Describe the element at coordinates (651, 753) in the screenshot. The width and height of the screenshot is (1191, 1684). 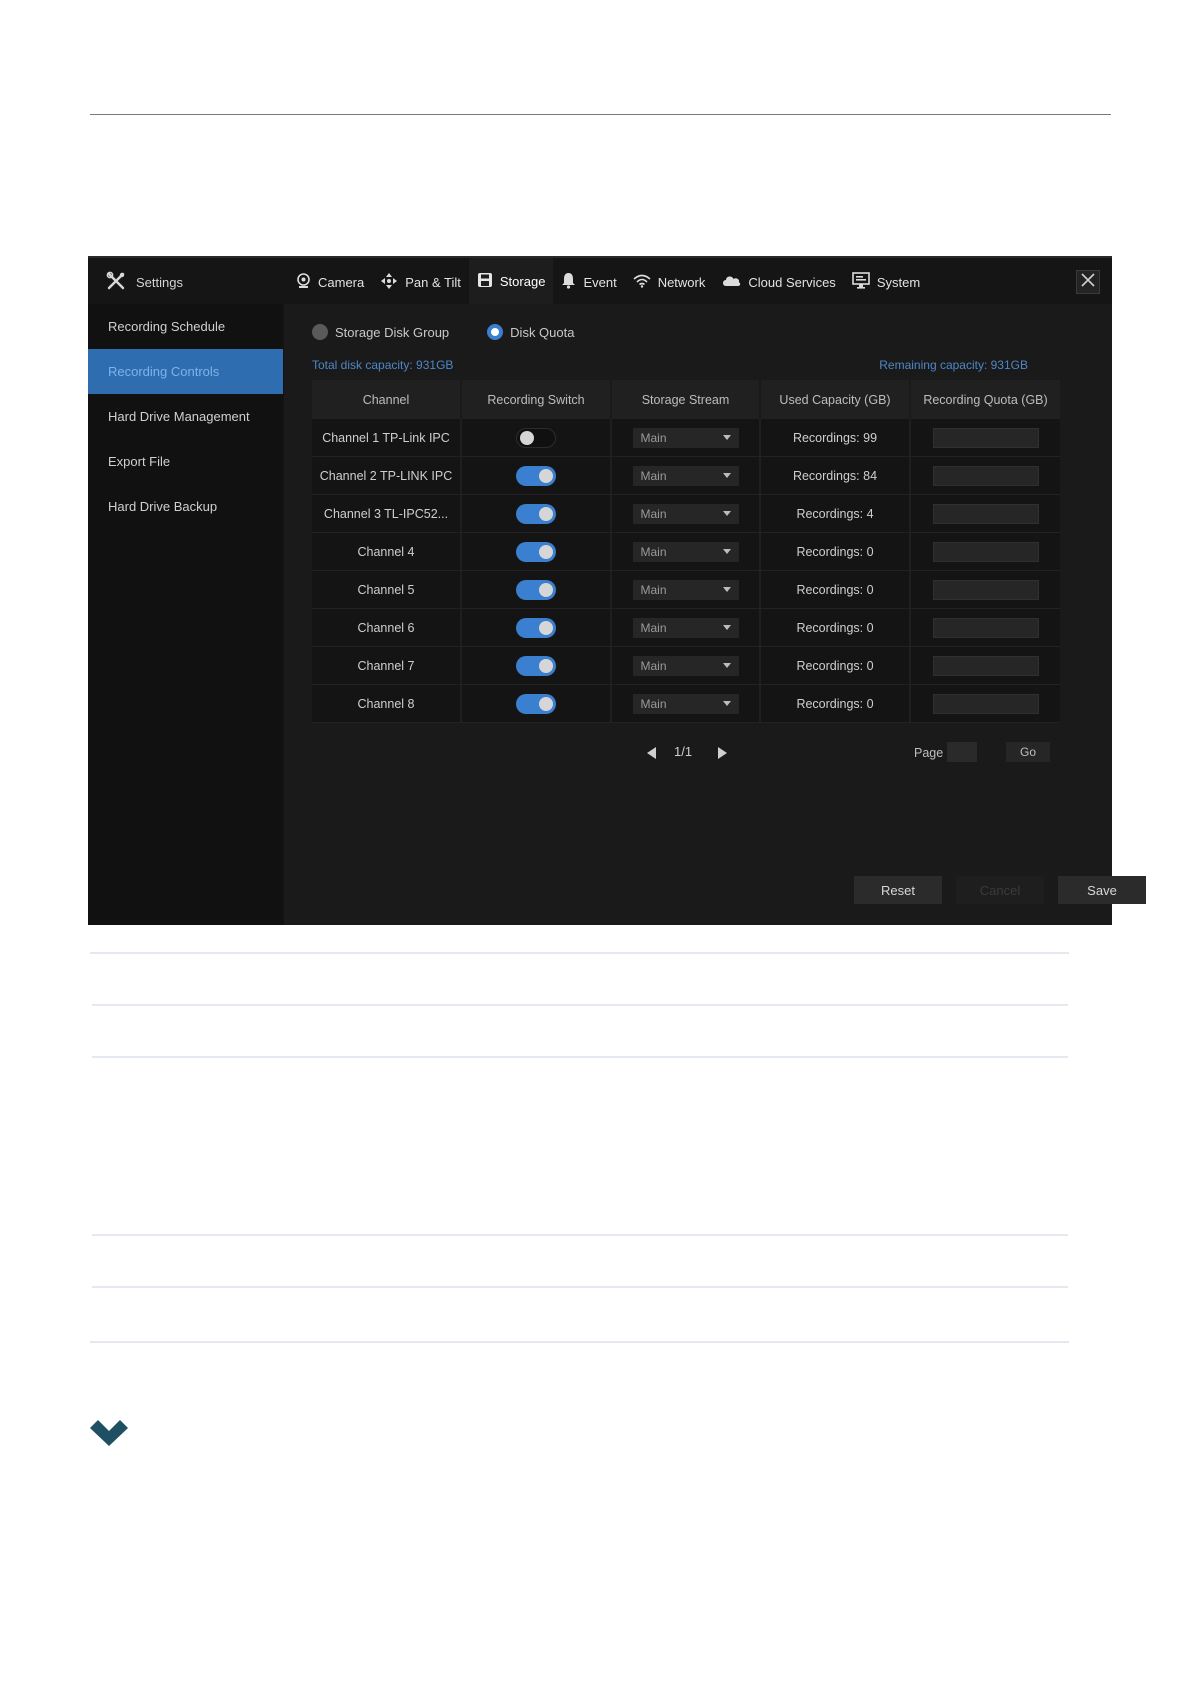
I see `prev-page-icon` at that location.